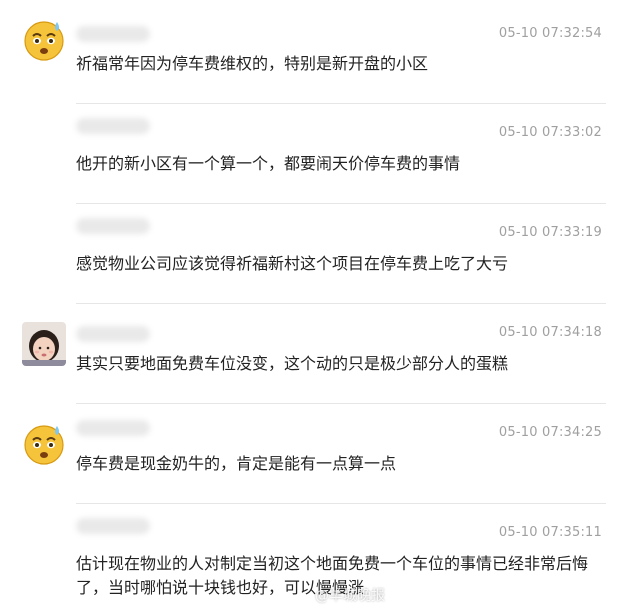 This screenshot has height=609, width=626. Describe the element at coordinates (292, 263) in the screenshot. I see `comment-text: 感觉物业公司应该觉得祈福新村这个项目在停车费上吃了大亏` at that location.